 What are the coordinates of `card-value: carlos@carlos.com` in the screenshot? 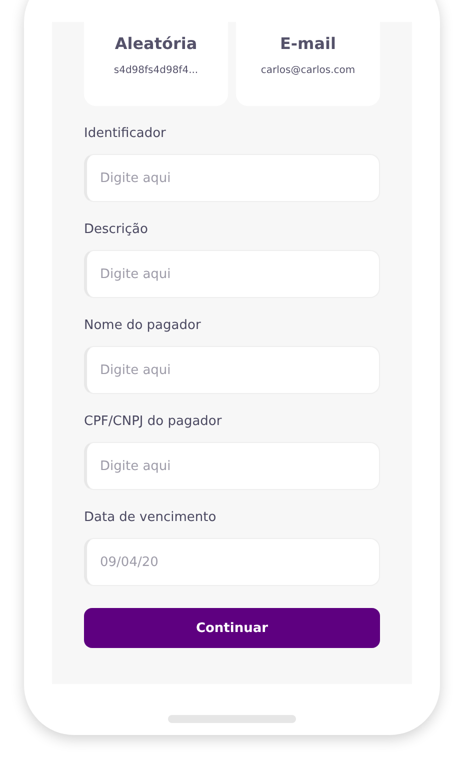 It's located at (308, 70).